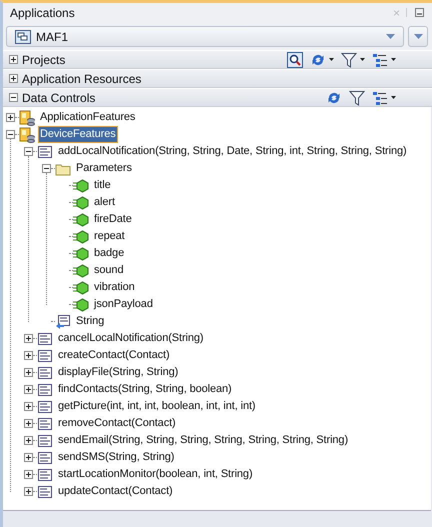 Image resolution: width=432 pixels, height=527 pixels. Describe the element at coordinates (23, 36) in the screenshot. I see `application-icon` at that location.